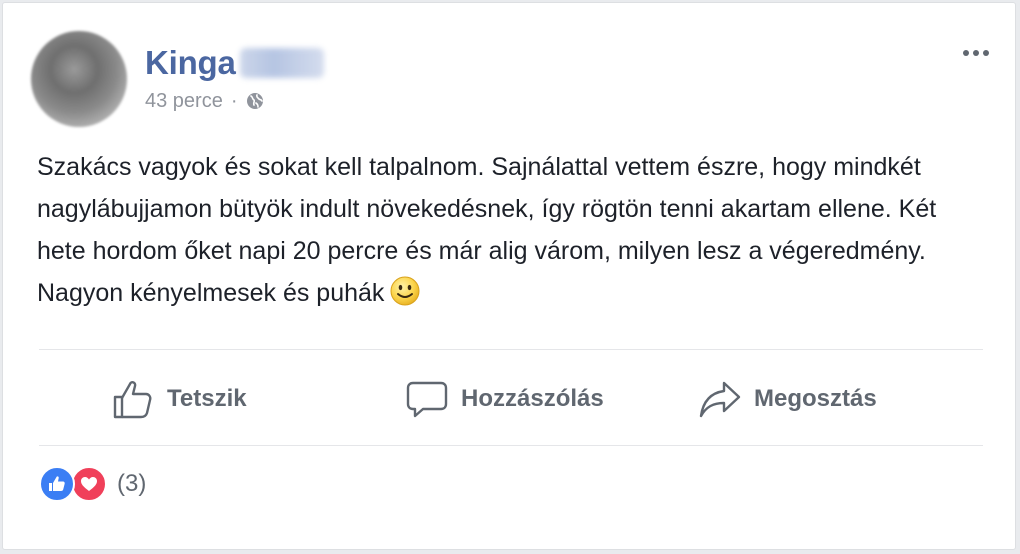 The width and height of the screenshot is (1020, 554). What do you see at coordinates (79, 79) in the screenshot?
I see `author-avatar` at bounding box center [79, 79].